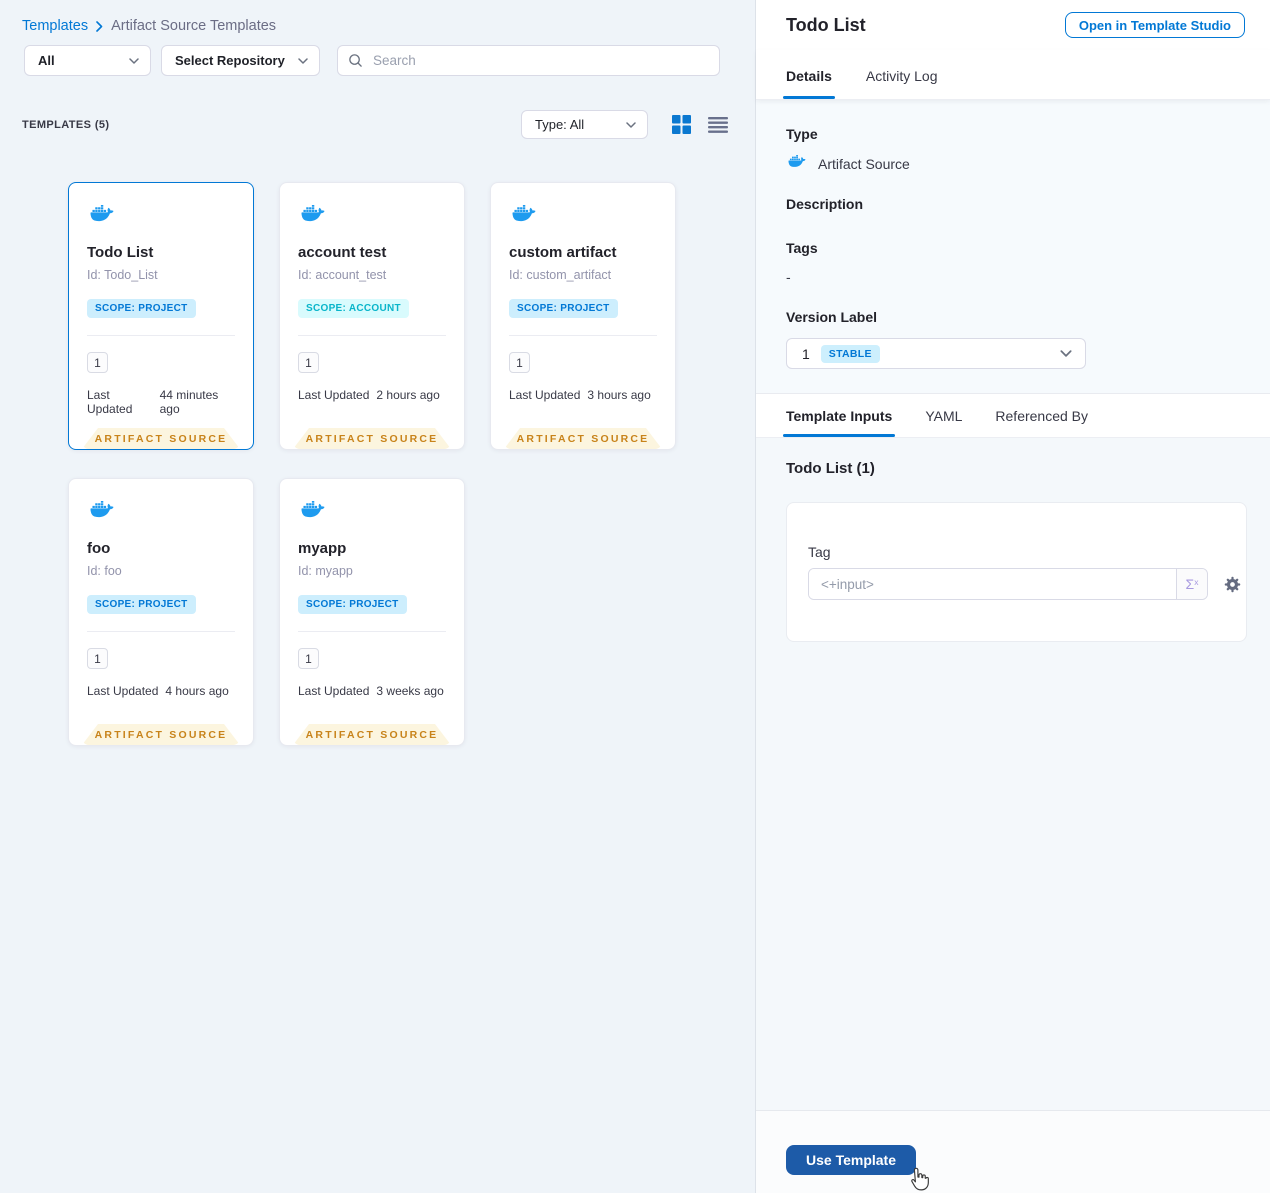 The width and height of the screenshot is (1270, 1193). What do you see at coordinates (122, 275) in the screenshot?
I see `card-id: Id: Todo_List` at bounding box center [122, 275].